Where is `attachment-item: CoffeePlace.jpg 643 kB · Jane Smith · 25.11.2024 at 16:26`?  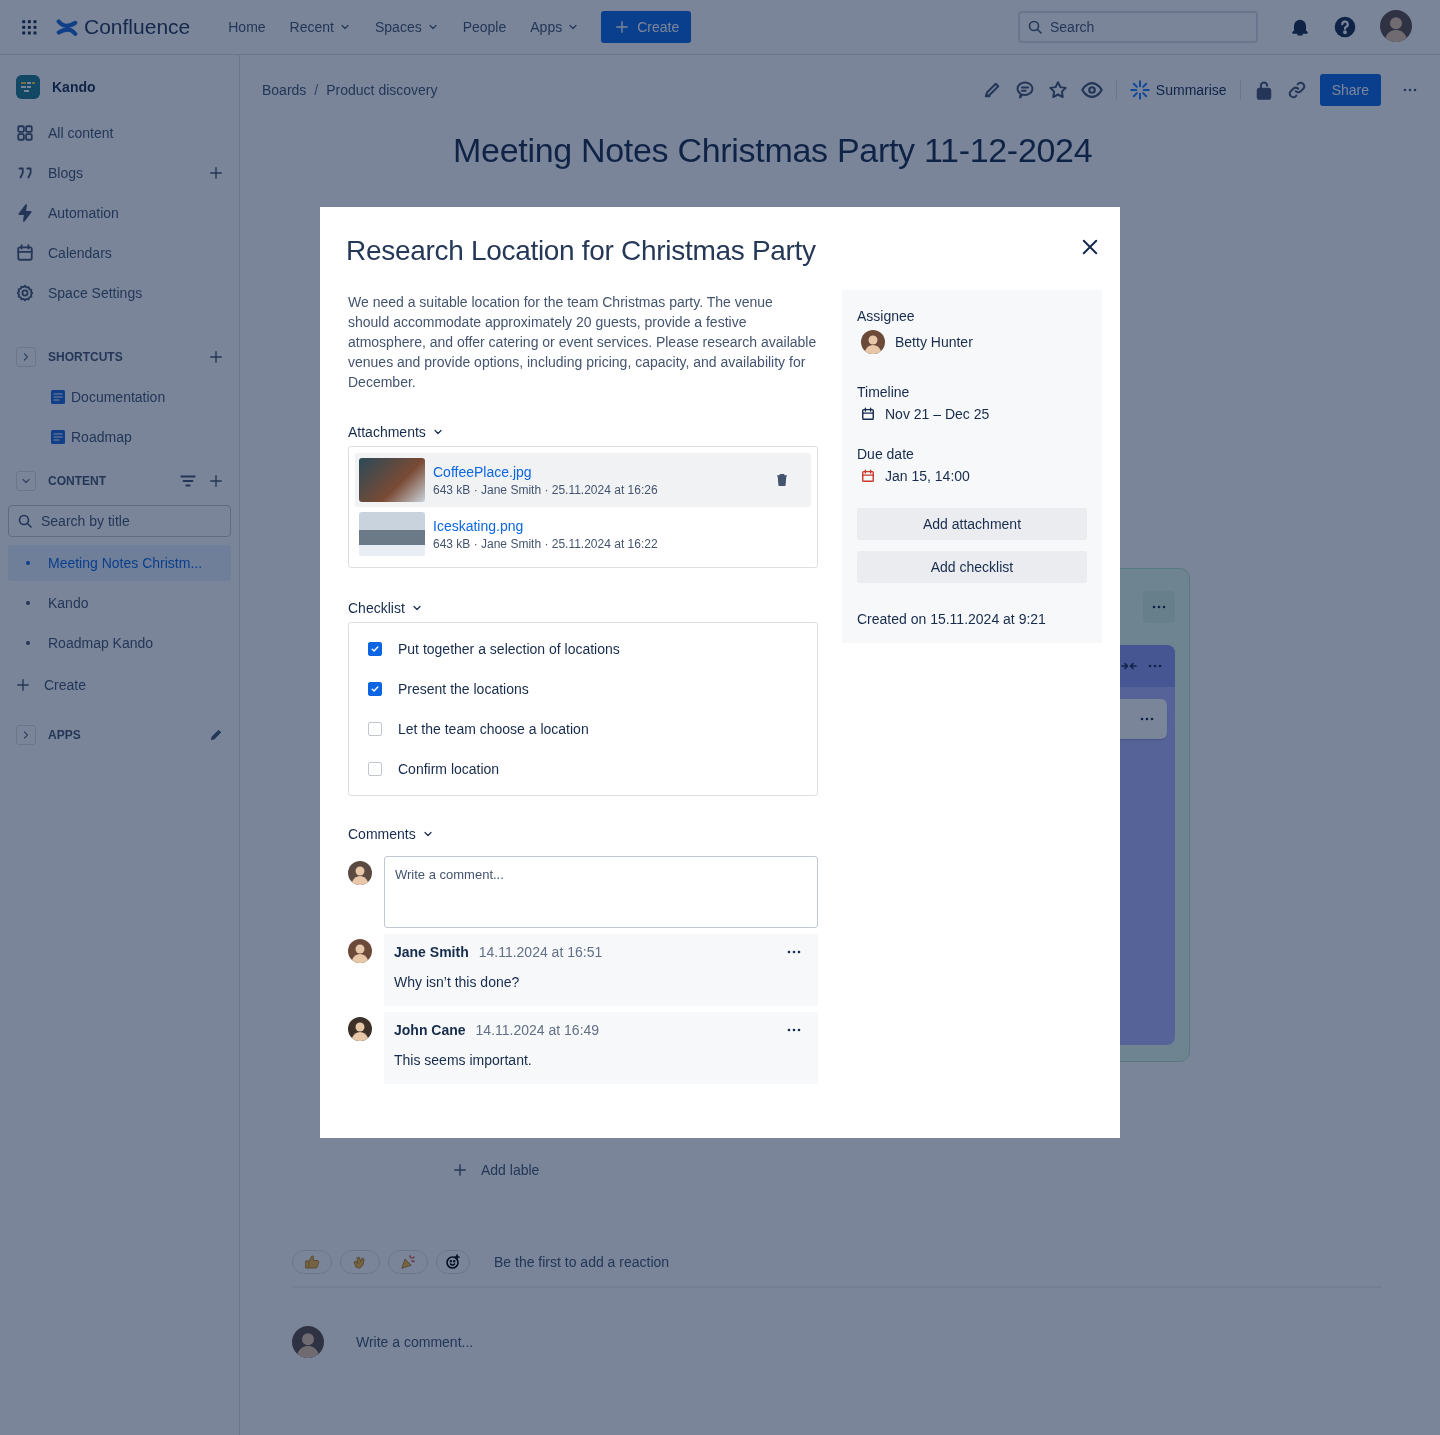 attachment-item: CoffeePlace.jpg 643 kB · Jane Smith · 25.11.2024 at 16:26 is located at coordinates (583, 480).